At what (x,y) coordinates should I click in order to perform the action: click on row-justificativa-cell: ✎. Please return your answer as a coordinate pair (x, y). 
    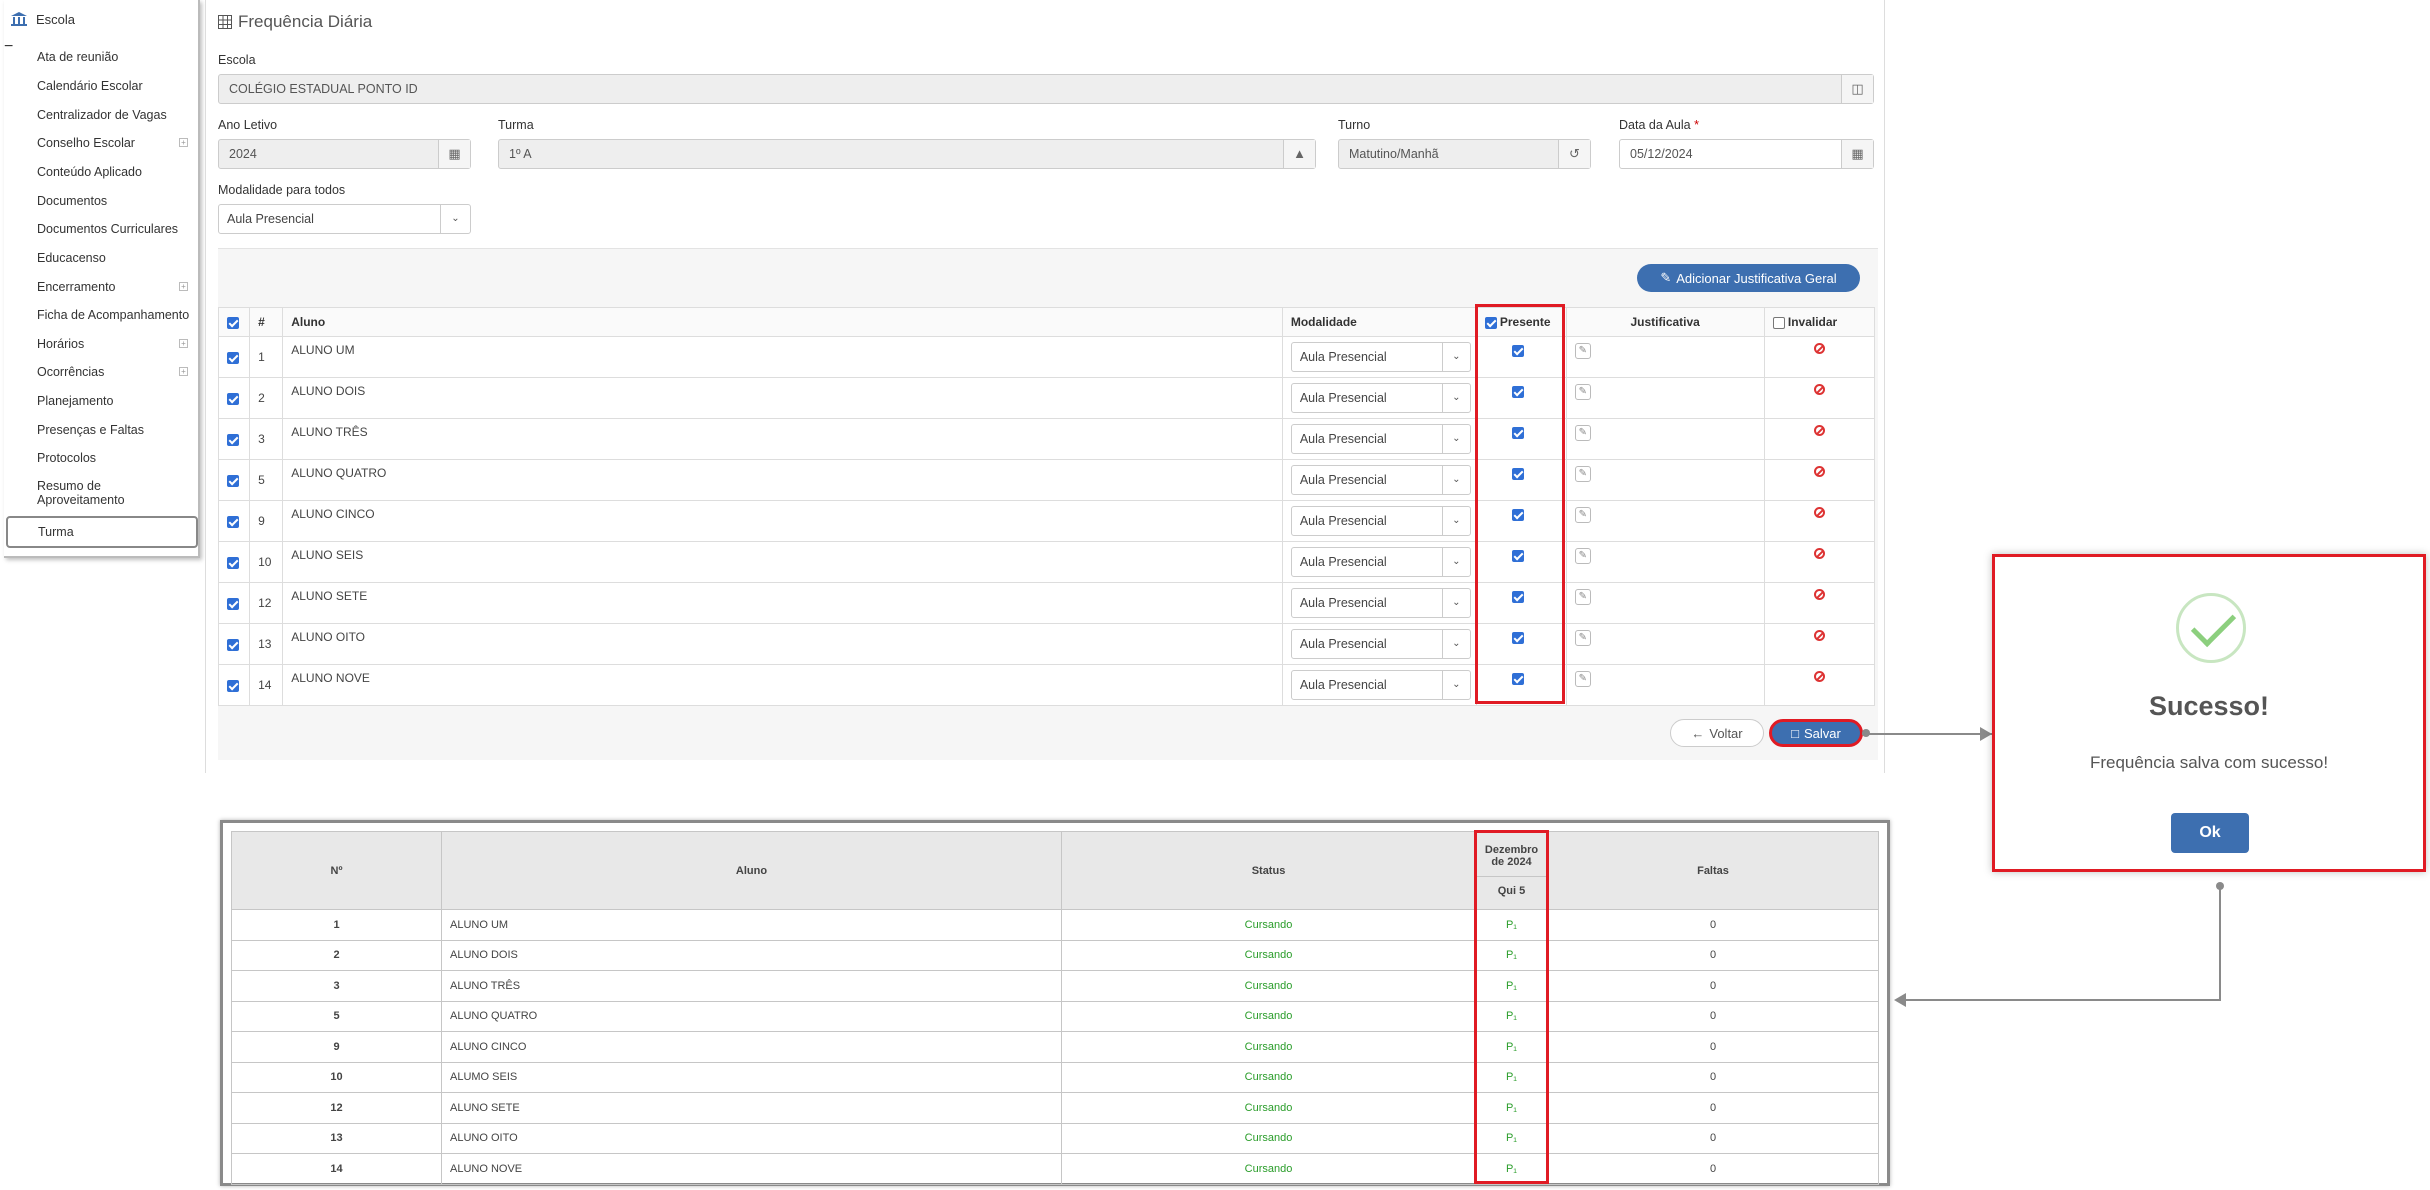
    Looking at the image, I should click on (1665, 398).